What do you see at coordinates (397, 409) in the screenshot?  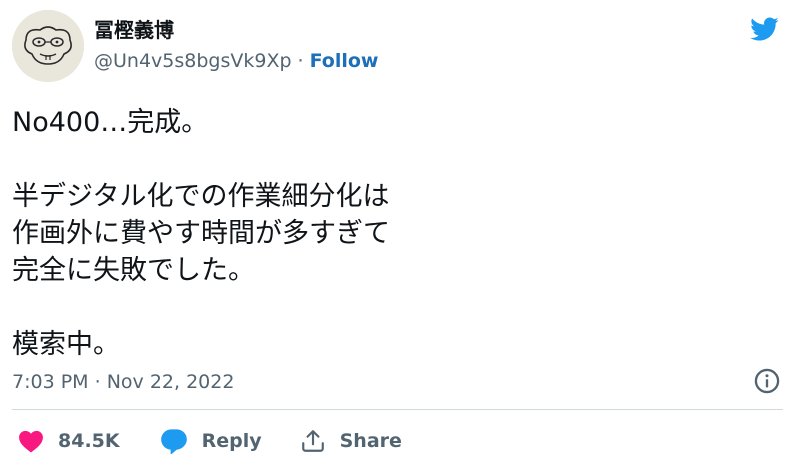 I see `divider` at bounding box center [397, 409].